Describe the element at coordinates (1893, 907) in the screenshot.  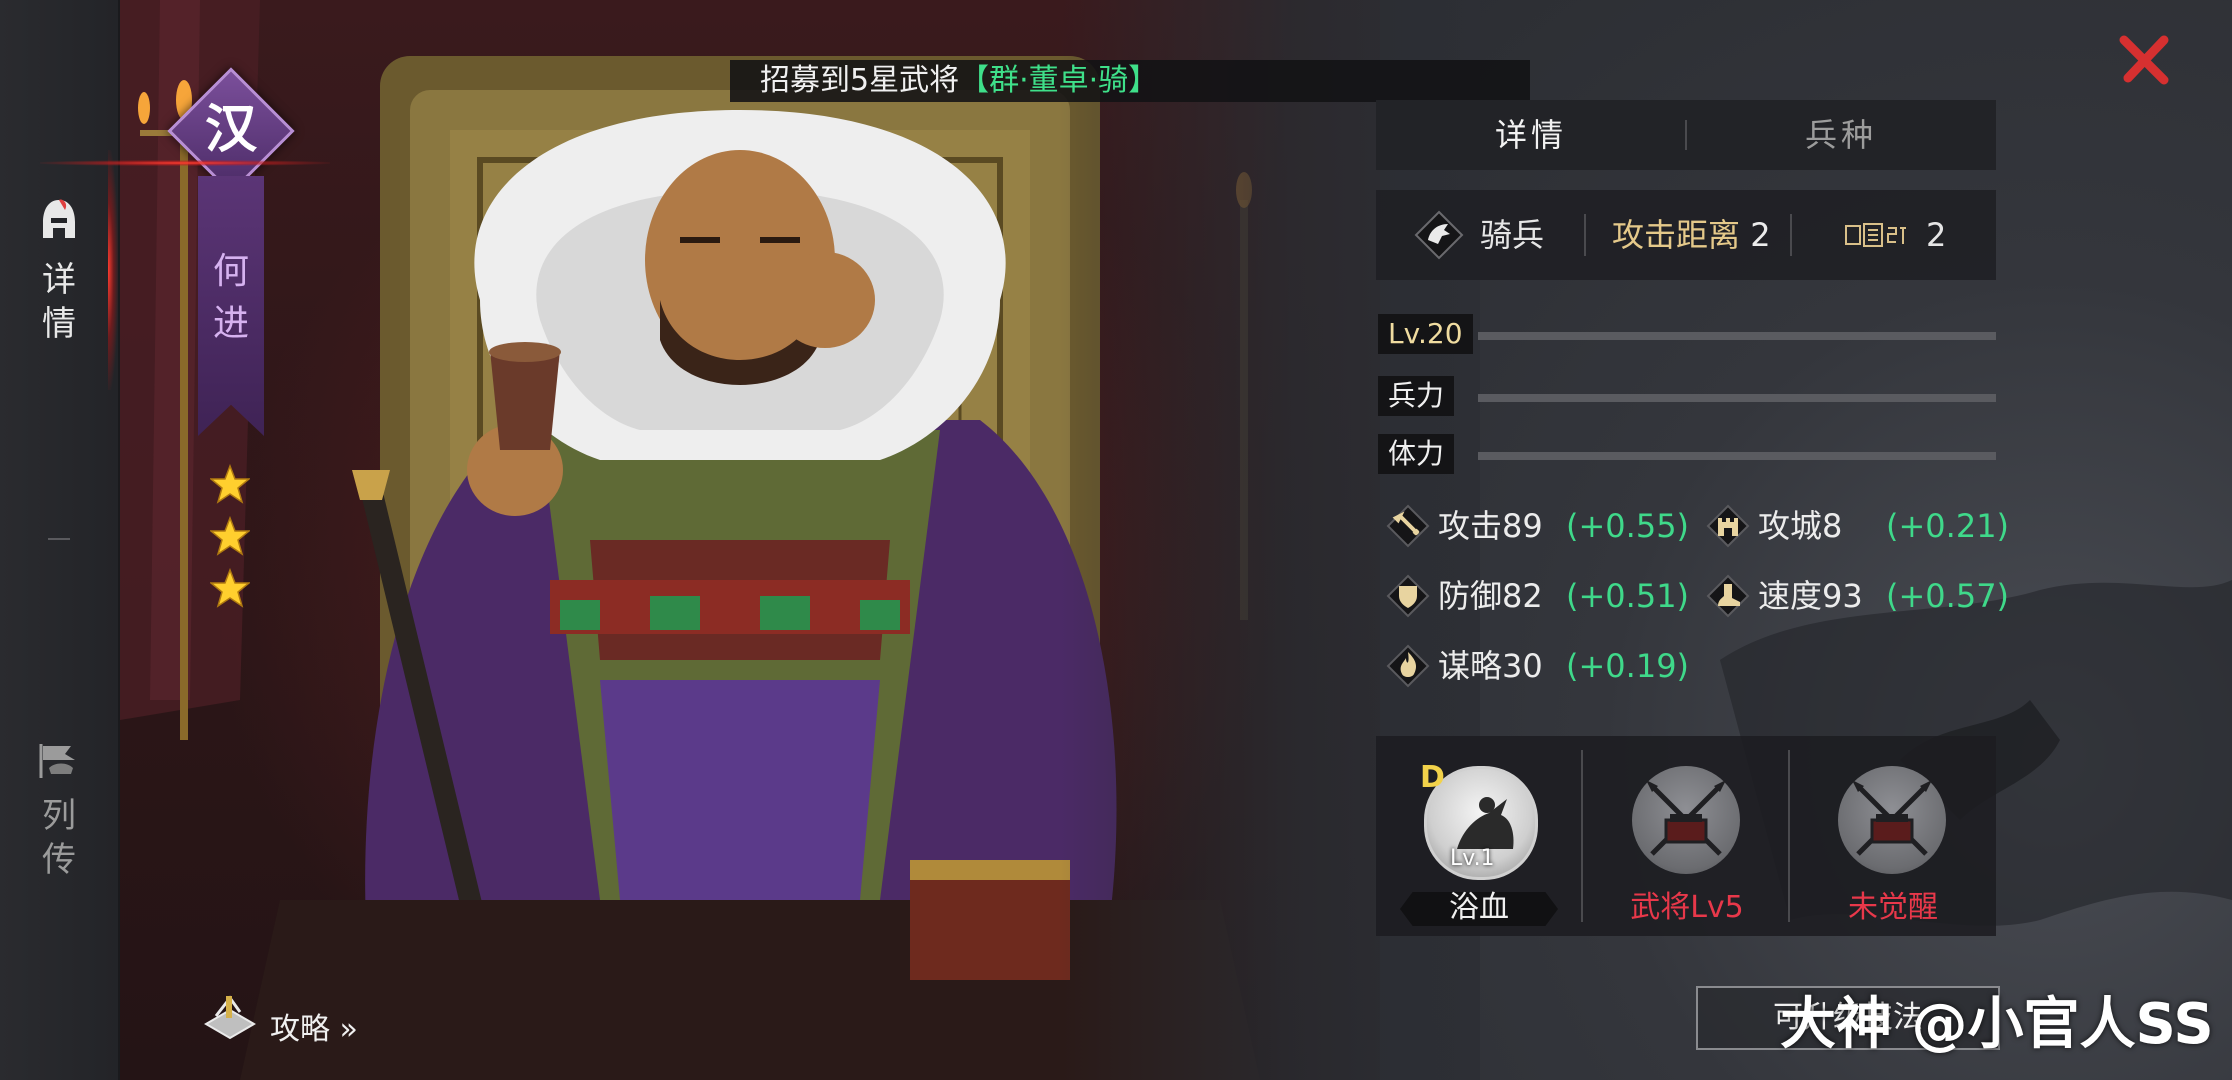
I see `skill-unlock-condition: 未觉醒` at that location.